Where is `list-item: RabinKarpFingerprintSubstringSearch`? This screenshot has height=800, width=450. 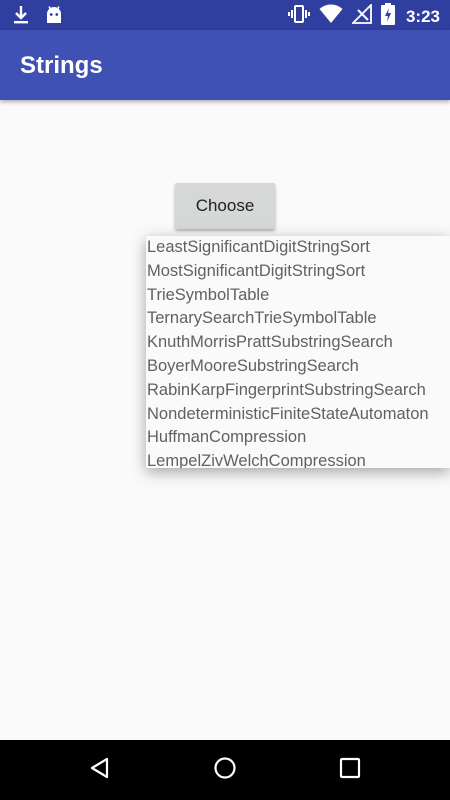
list-item: RabinKarpFingerprintSubstringSearch is located at coordinates (298, 391).